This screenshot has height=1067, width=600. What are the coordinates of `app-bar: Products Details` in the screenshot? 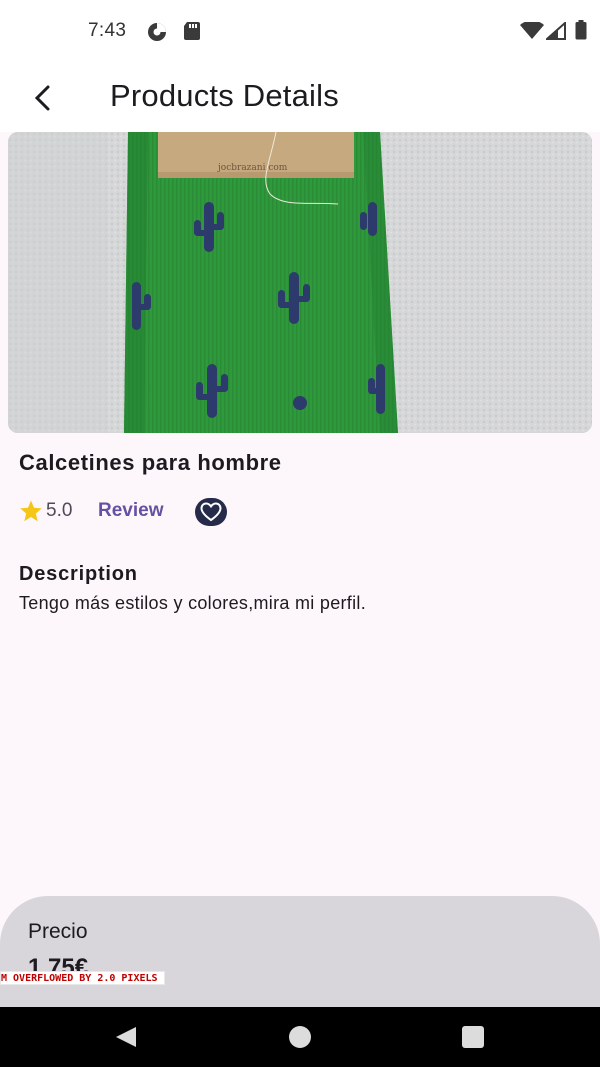 It's located at (300, 97).